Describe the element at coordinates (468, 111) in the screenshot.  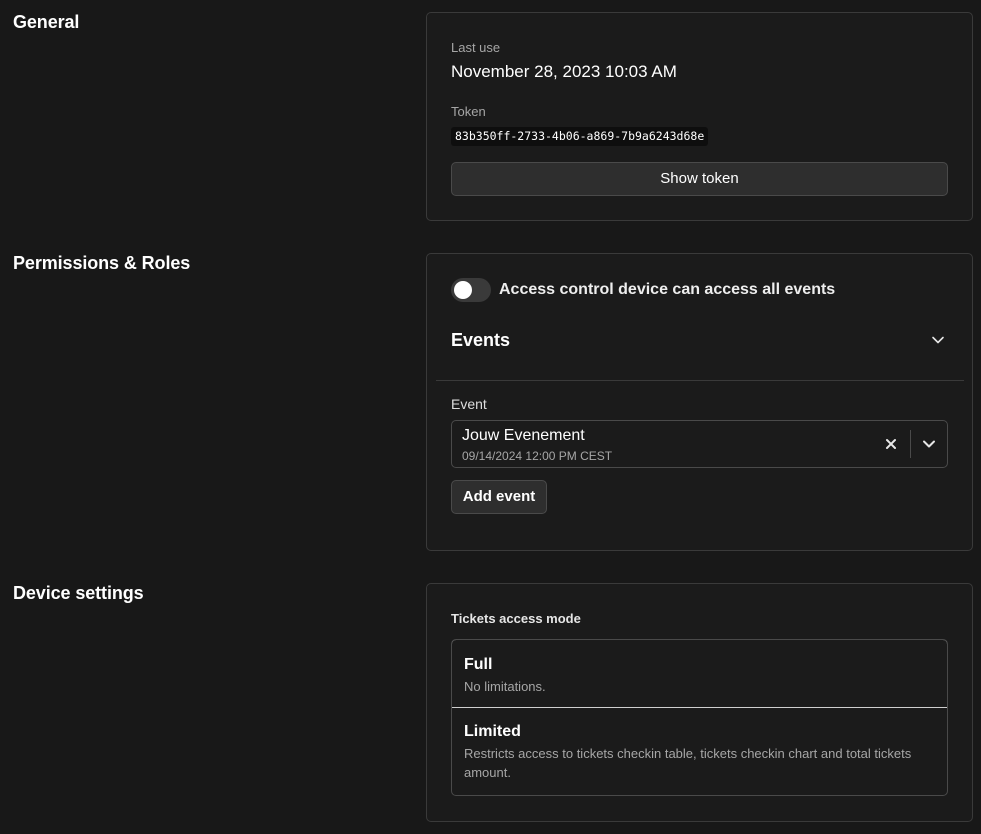
I see `token-label: Token` at that location.